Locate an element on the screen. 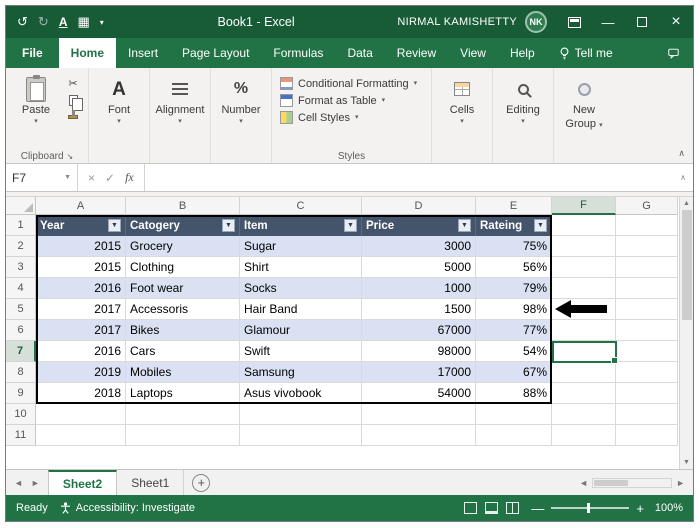 The image size is (700, 528). row-header-1: 1 is located at coordinates (21, 225).